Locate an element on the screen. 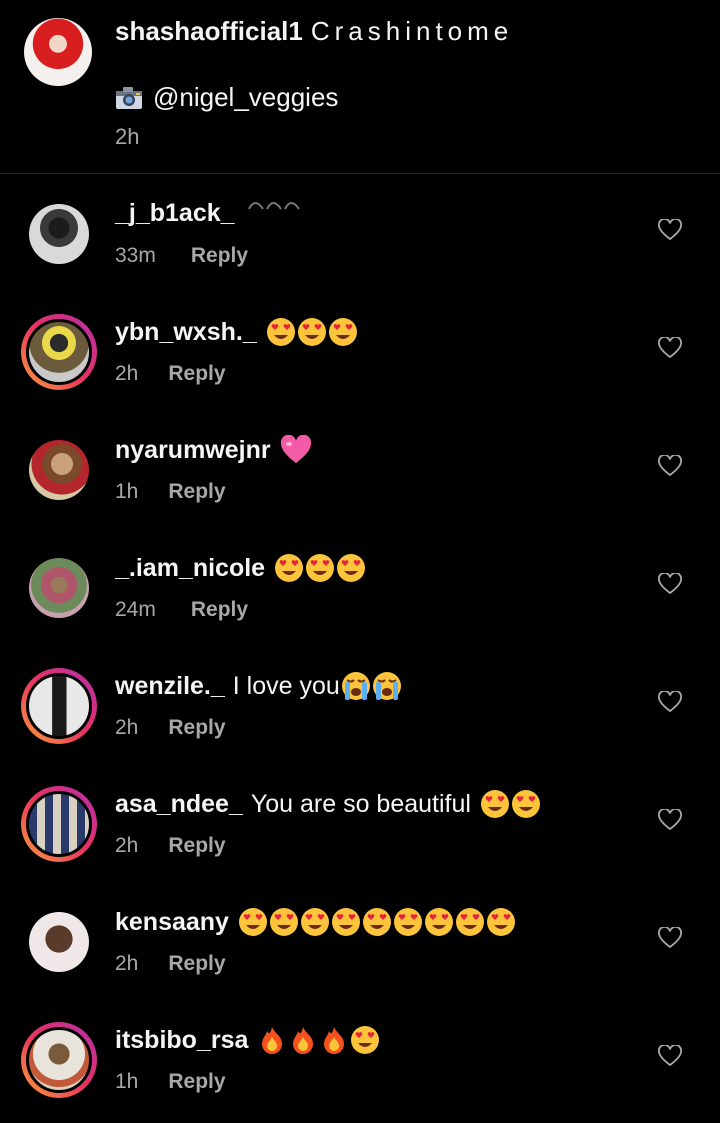 This screenshot has height=1123, width=720. comment-item: ybn_wxsh._ 2h Reply is located at coordinates (360, 349).